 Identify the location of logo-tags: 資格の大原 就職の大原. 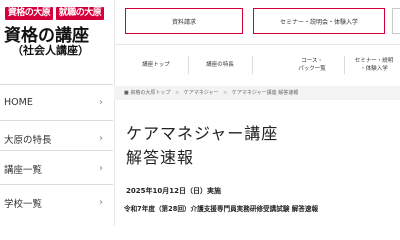
(56, 13).